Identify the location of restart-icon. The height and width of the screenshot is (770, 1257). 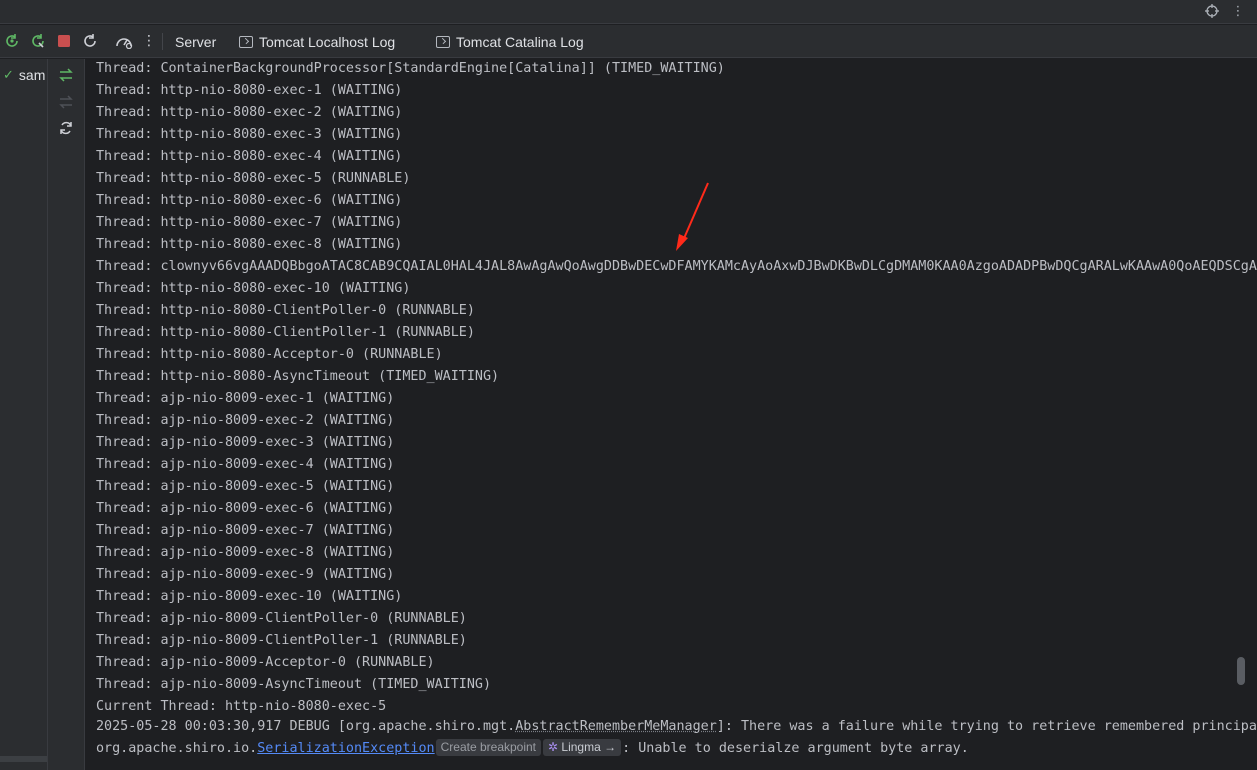
(90, 41).